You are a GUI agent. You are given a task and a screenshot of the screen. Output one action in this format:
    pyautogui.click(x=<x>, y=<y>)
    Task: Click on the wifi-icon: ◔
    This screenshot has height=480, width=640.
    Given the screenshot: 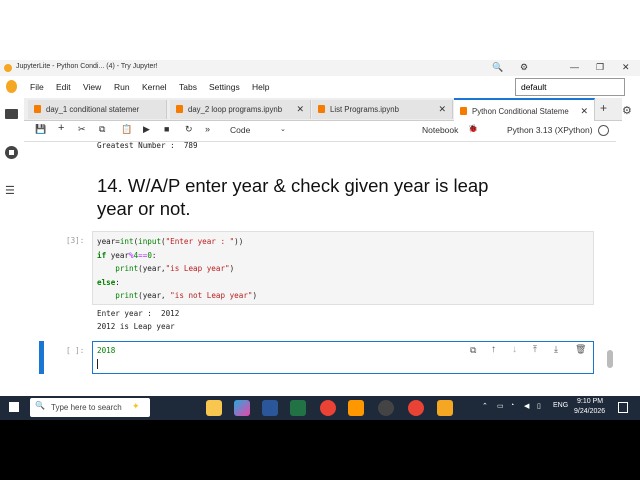 What is the action you would take?
    pyautogui.click(x=512, y=405)
    